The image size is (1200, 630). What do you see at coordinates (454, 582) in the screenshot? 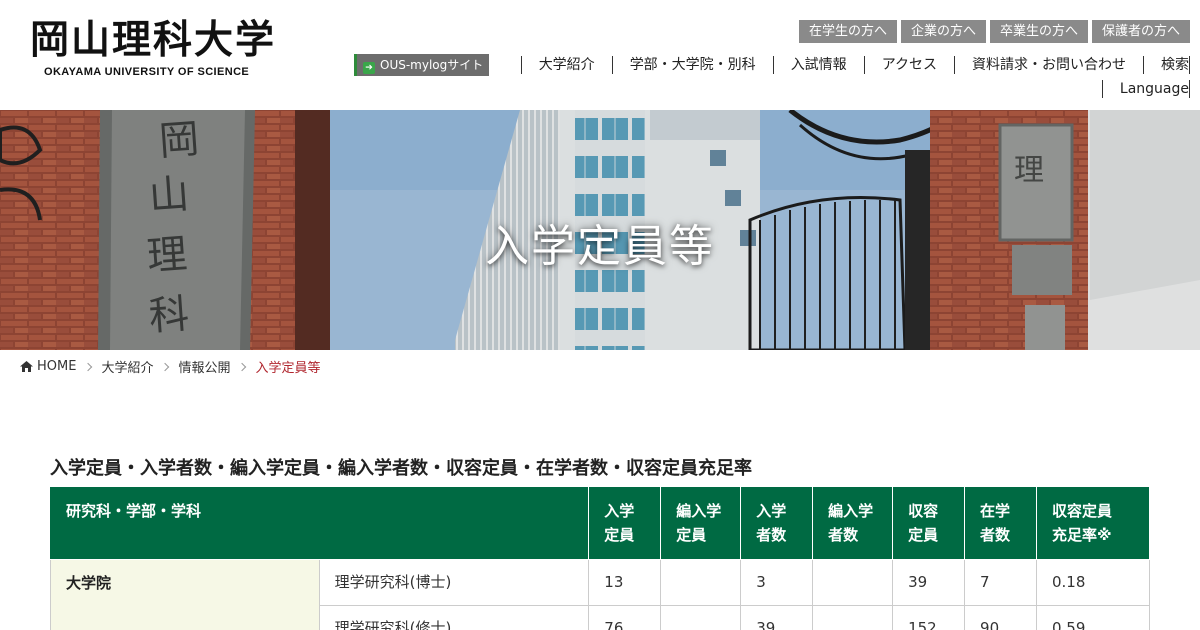
I see `row-name: 理学研究科(博士)` at bounding box center [454, 582].